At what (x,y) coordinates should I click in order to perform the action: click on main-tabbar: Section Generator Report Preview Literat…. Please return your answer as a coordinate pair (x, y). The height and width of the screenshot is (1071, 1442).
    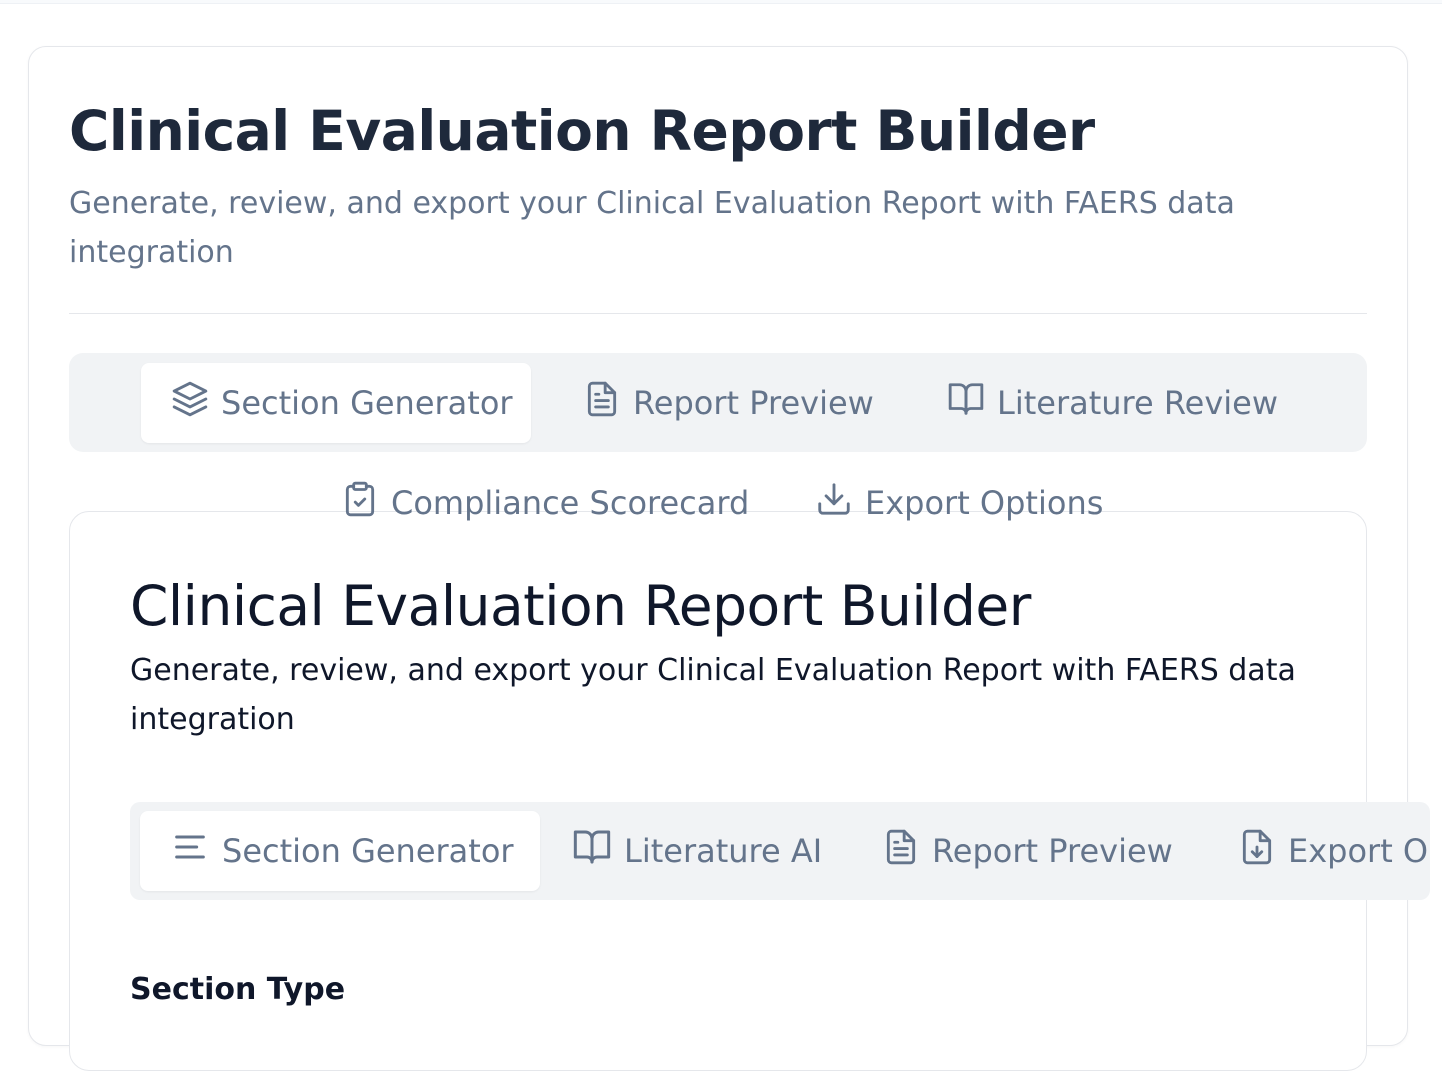
    Looking at the image, I should click on (718, 402).